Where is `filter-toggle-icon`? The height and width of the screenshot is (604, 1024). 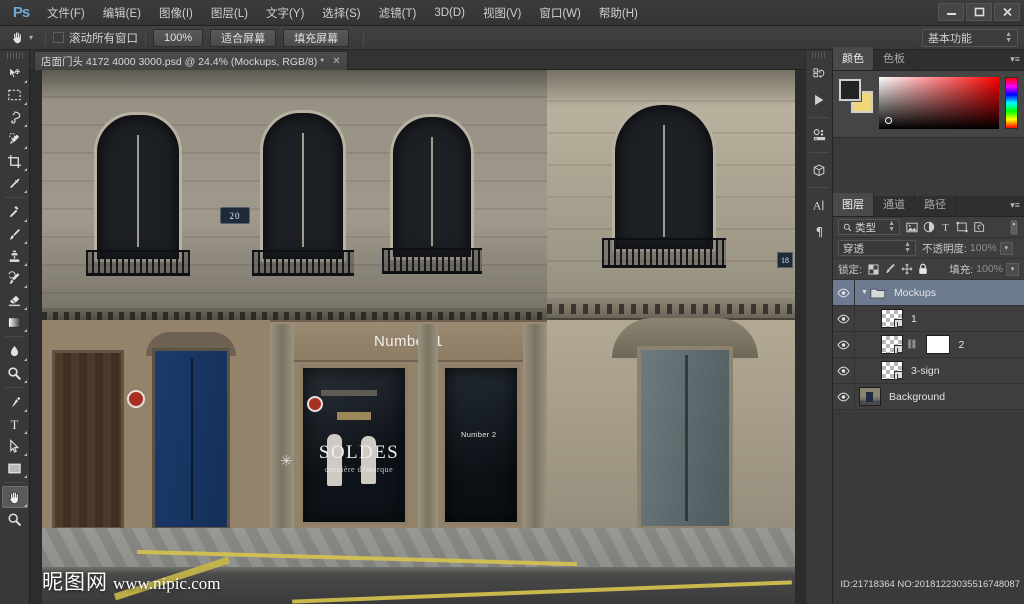 filter-toggle-icon is located at coordinates (1014, 227).